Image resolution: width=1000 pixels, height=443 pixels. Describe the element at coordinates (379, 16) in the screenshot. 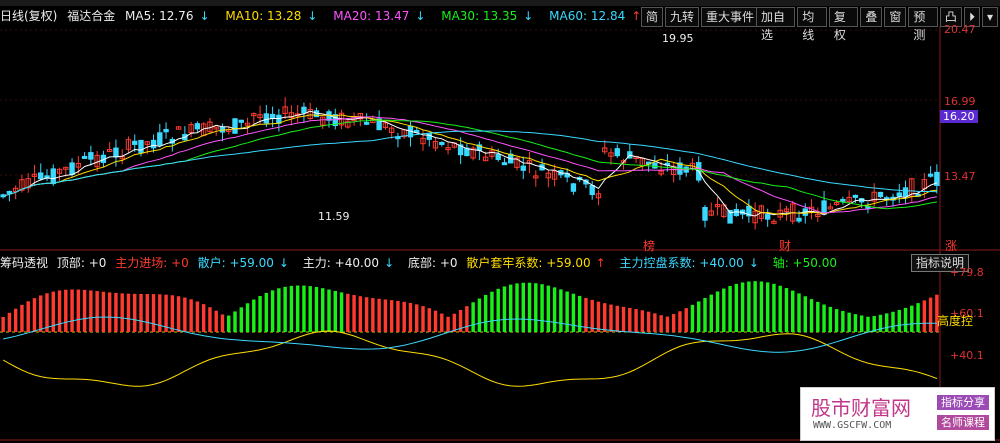

I see `ma20-value: MA20: 13.47 ↓` at that location.